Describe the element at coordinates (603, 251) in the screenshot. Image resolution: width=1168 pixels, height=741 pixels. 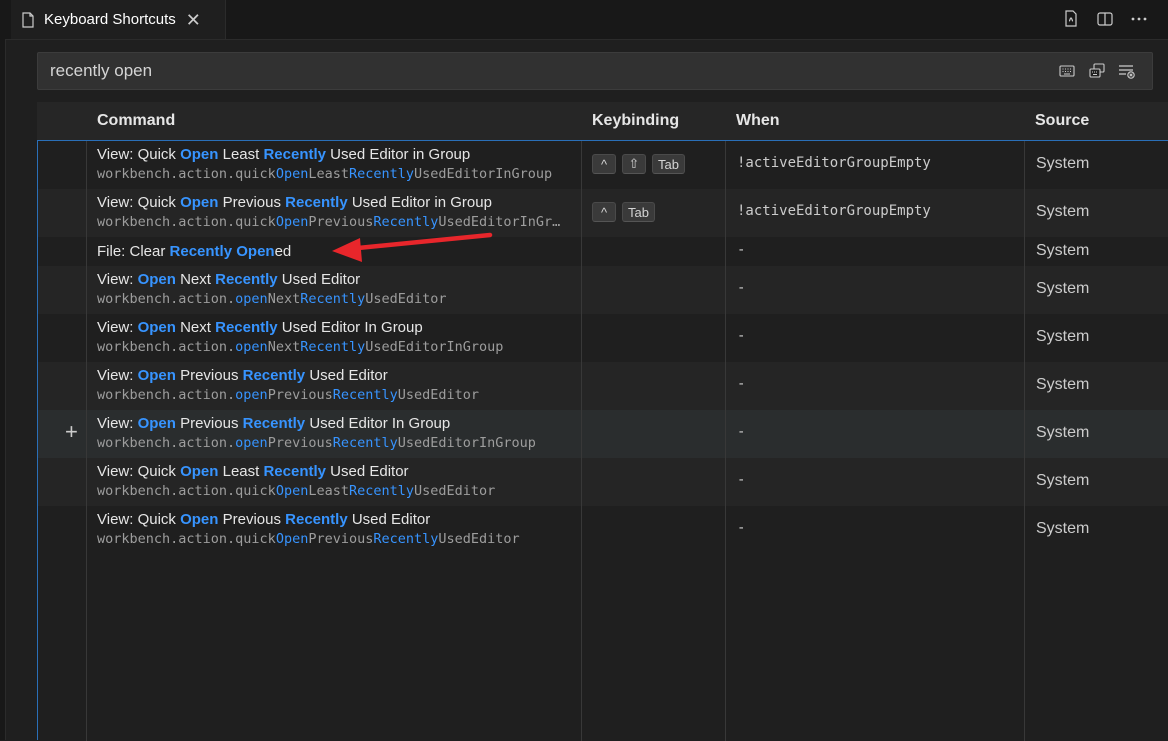
I see `table-row: File: Clear Recently Opened - System` at that location.